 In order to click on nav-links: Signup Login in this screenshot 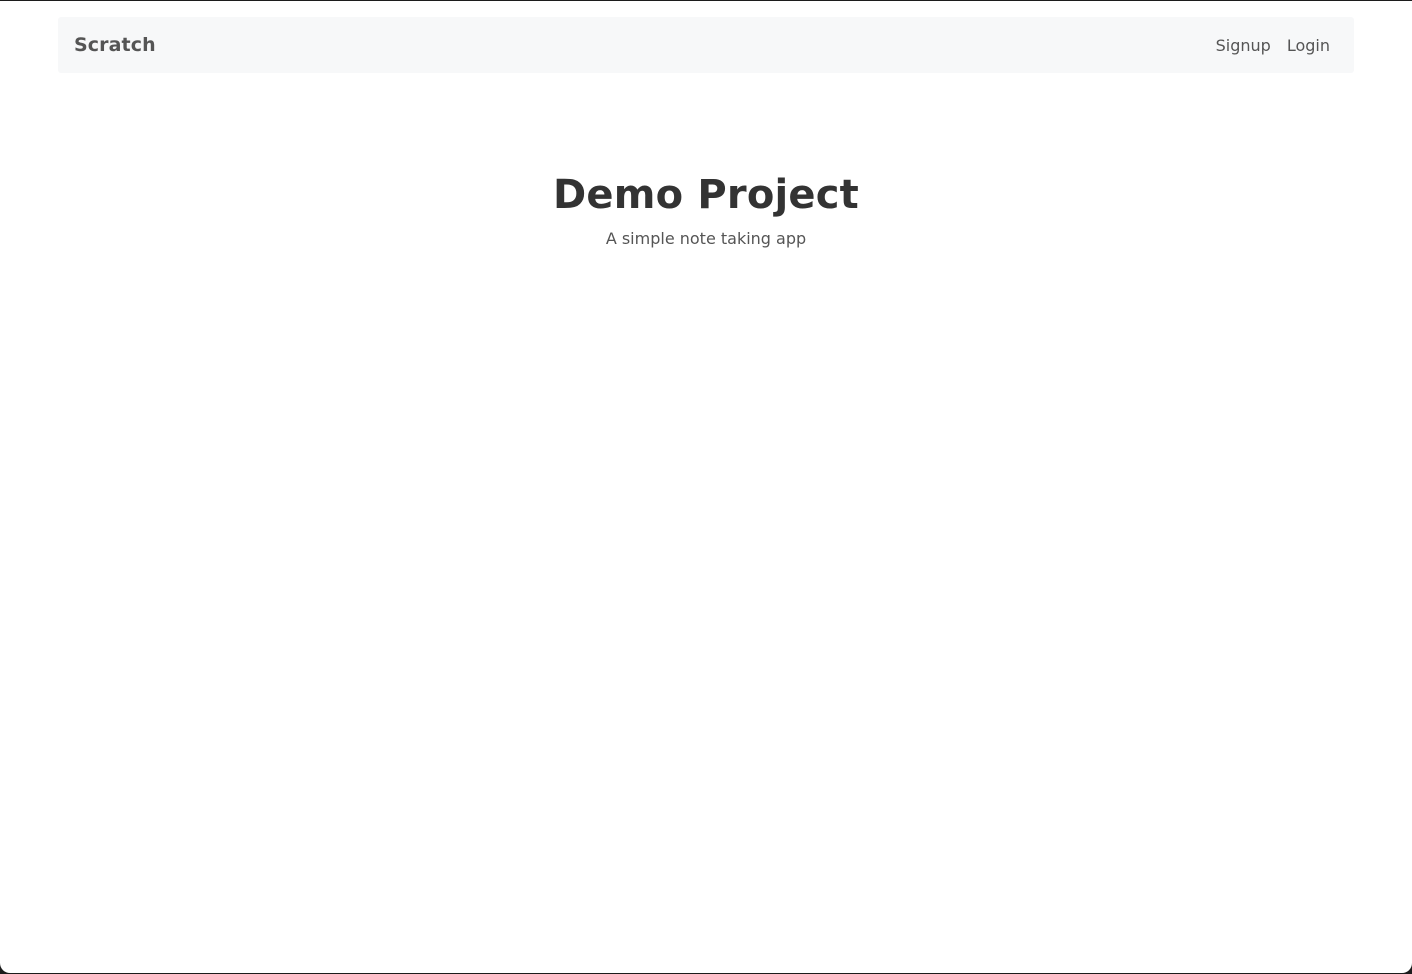, I will do `click(1273, 45)`.